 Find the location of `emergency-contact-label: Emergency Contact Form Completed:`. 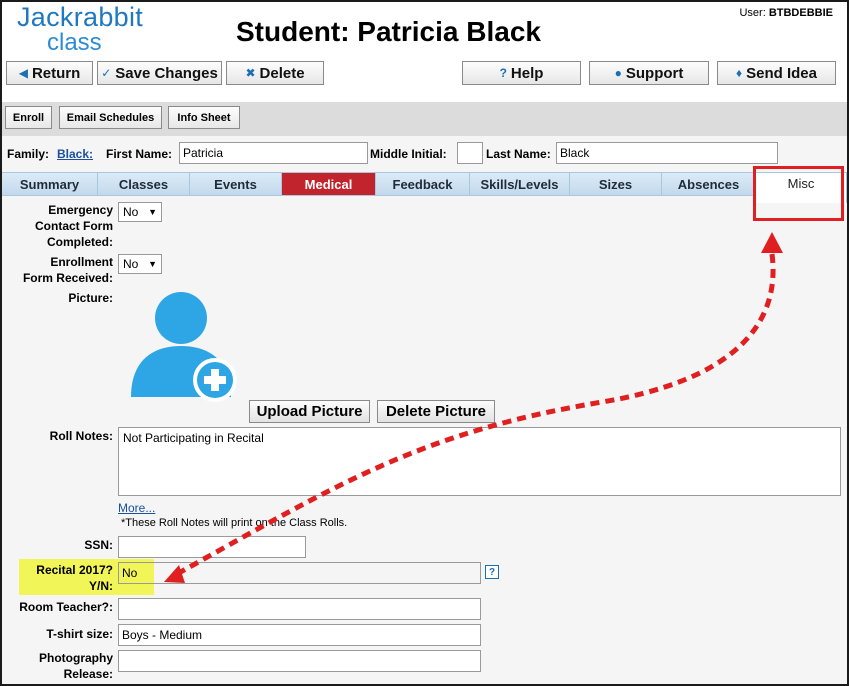

emergency-contact-label: Emergency Contact Form Completed: is located at coordinates (57, 226).